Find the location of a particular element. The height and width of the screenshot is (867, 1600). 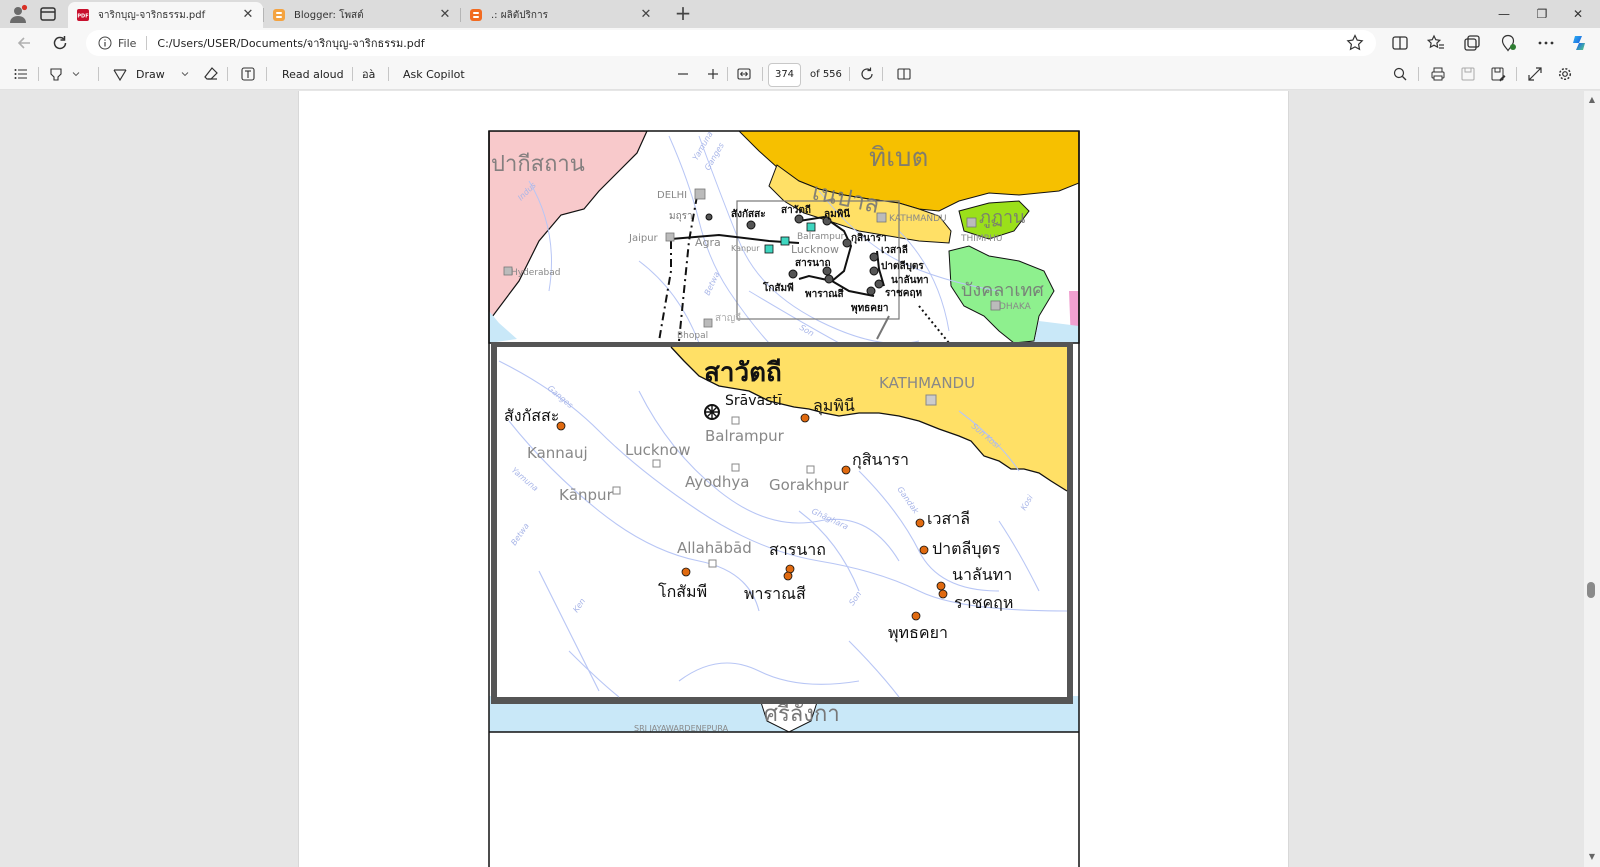

translate-button: อà is located at coordinates (368, 74).